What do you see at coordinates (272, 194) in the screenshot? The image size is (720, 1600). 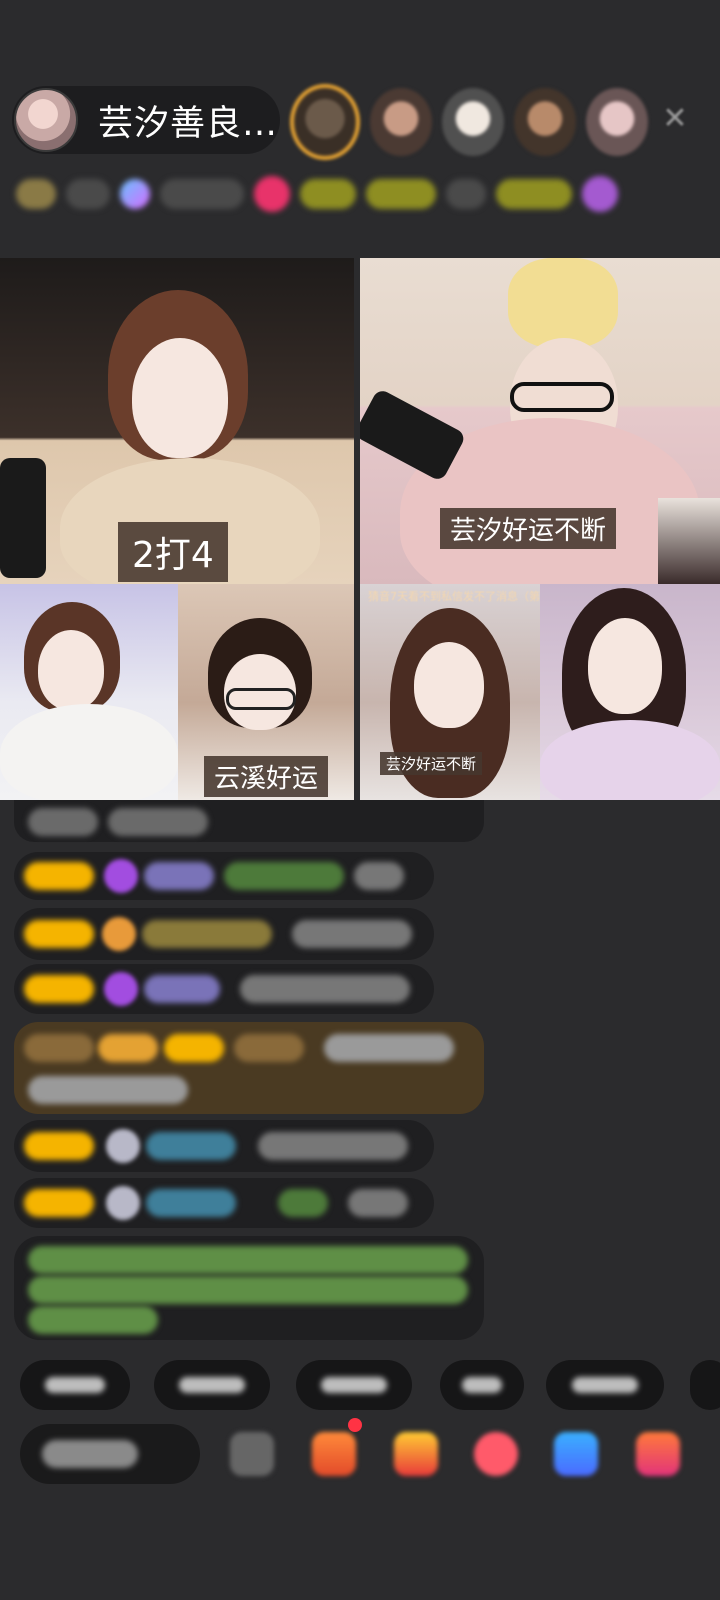 I see `follow-icon` at bounding box center [272, 194].